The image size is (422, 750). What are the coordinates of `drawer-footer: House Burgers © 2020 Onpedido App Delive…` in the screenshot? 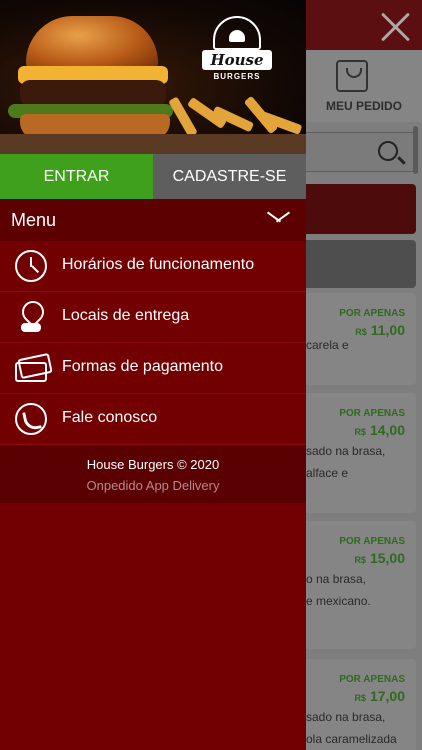 It's located at (153, 474).